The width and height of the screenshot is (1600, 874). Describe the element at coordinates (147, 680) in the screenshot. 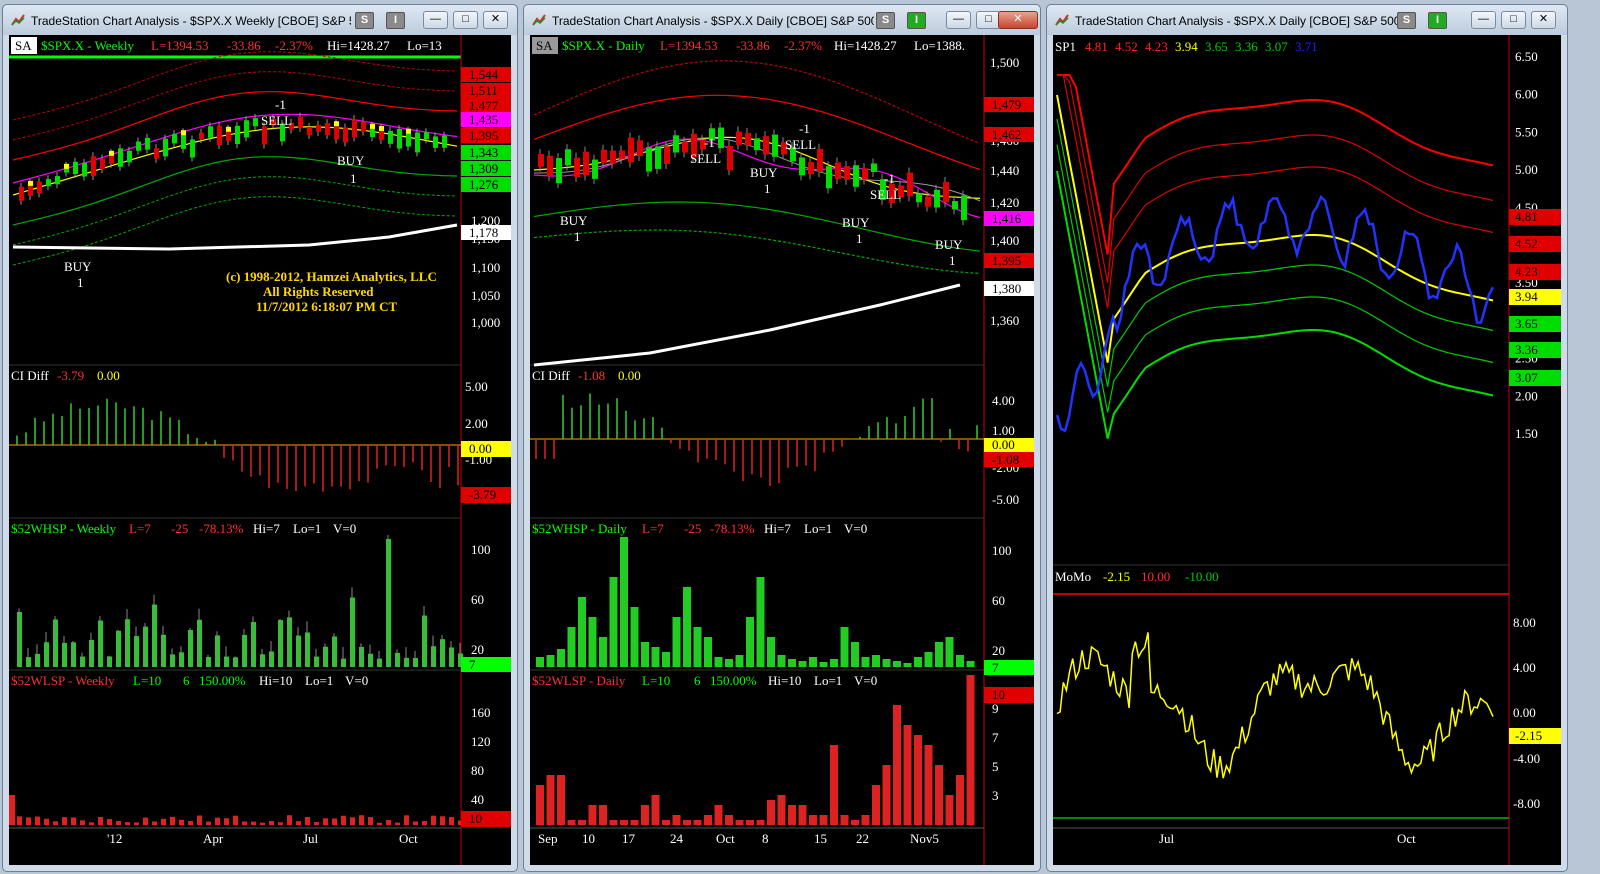

I see `lows-last: L=10` at that location.